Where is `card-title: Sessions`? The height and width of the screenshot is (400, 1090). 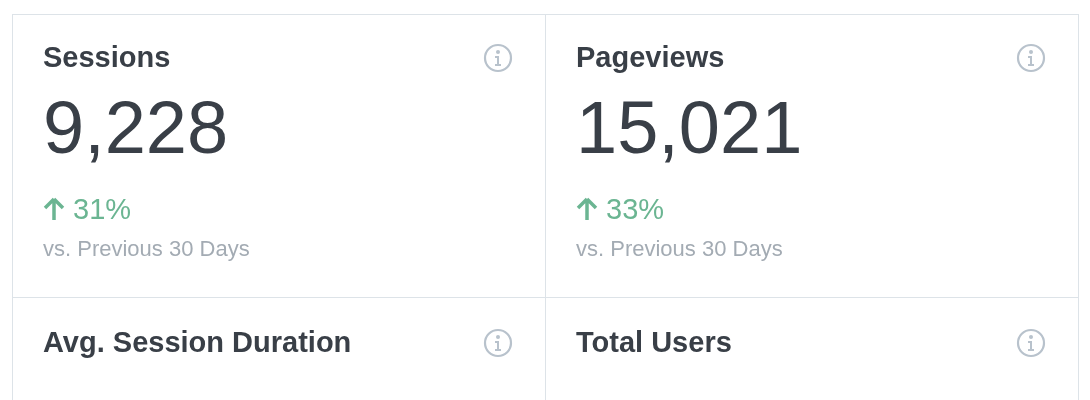 card-title: Sessions is located at coordinates (107, 57).